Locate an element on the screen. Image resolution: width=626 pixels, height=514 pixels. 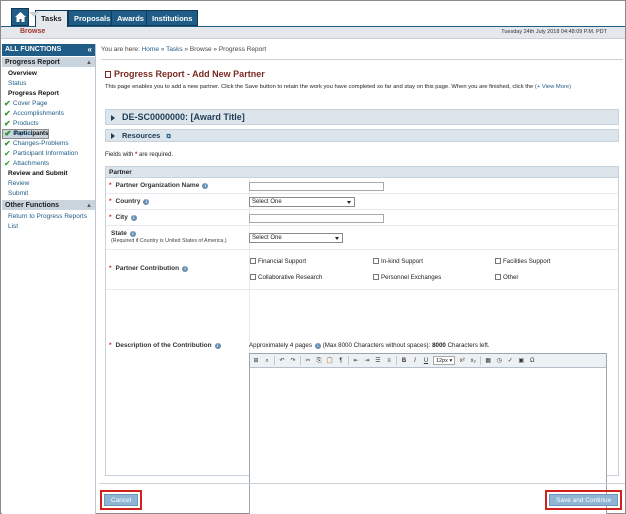
checkbox-facilities-support: Facilities Support is located at coordinates (522, 261).